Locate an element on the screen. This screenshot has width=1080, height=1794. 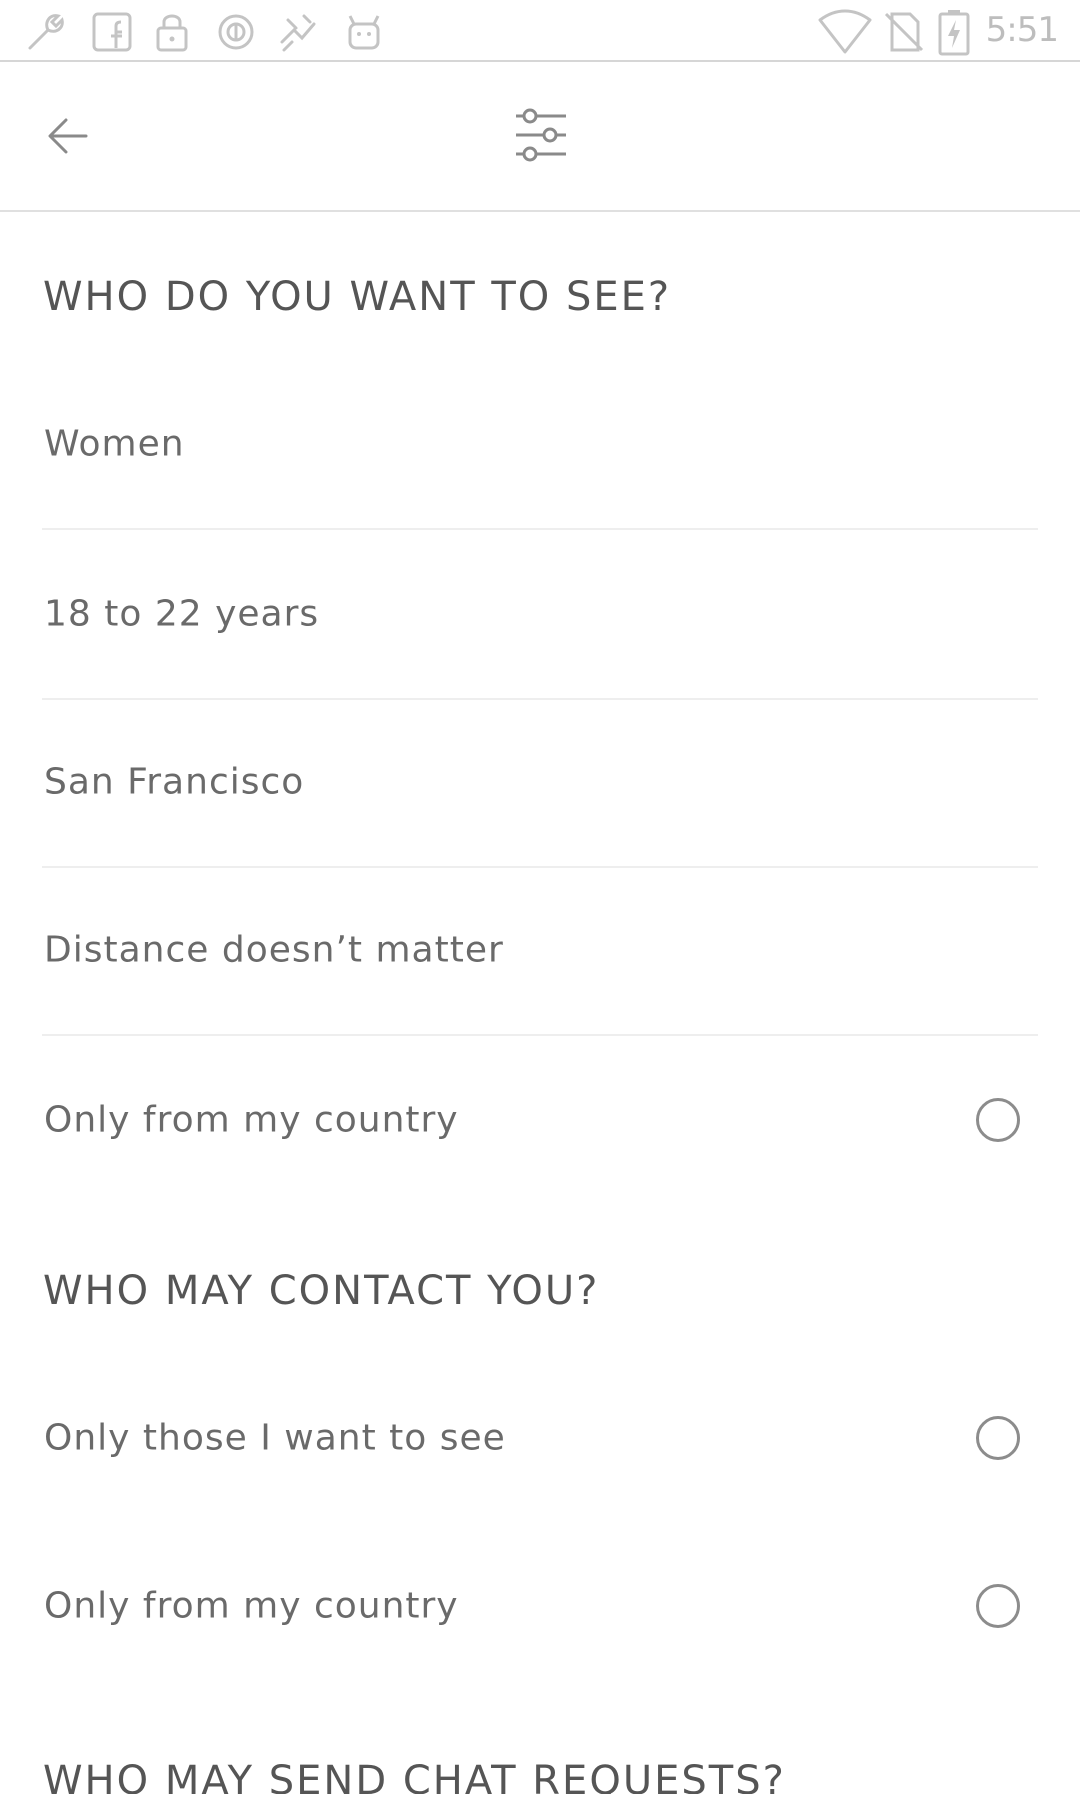
status-time: 5:51 is located at coordinates (1022, 30).